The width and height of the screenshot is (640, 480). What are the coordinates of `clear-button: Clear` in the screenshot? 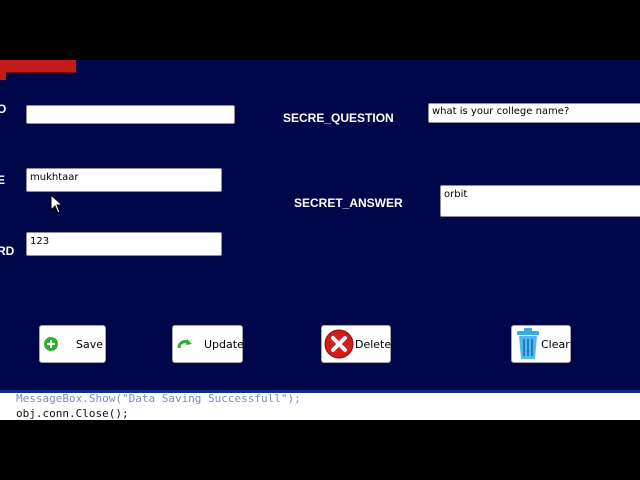 It's located at (541, 344).